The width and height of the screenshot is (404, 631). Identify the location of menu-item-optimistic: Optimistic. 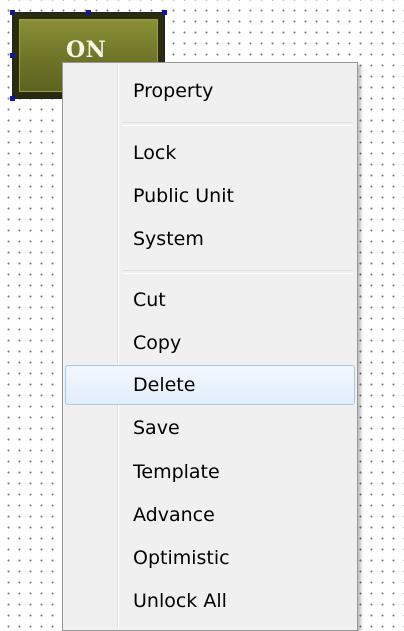
(210, 558).